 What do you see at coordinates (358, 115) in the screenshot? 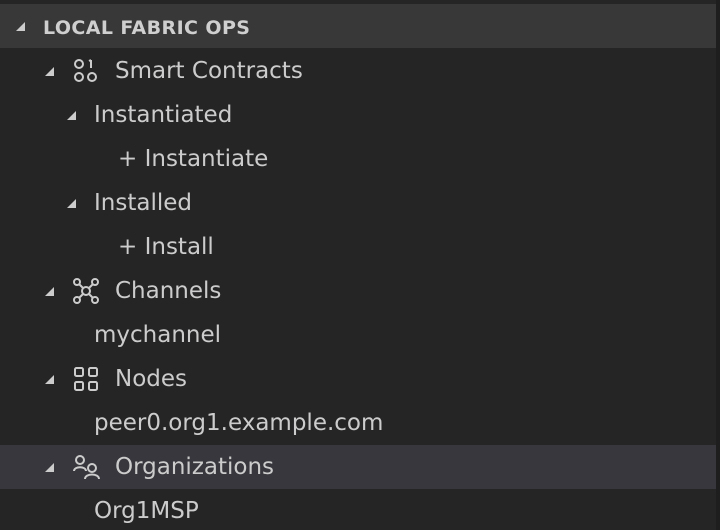
I see `tree-item-instantiated: Instantiated` at bounding box center [358, 115].